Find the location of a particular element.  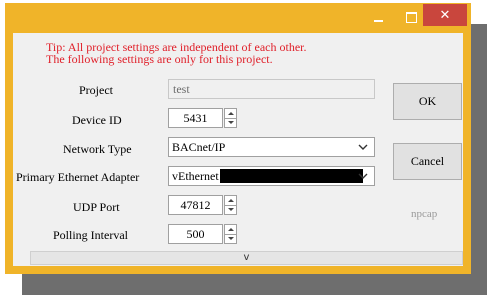

device-id-stepper is located at coordinates (230, 118).